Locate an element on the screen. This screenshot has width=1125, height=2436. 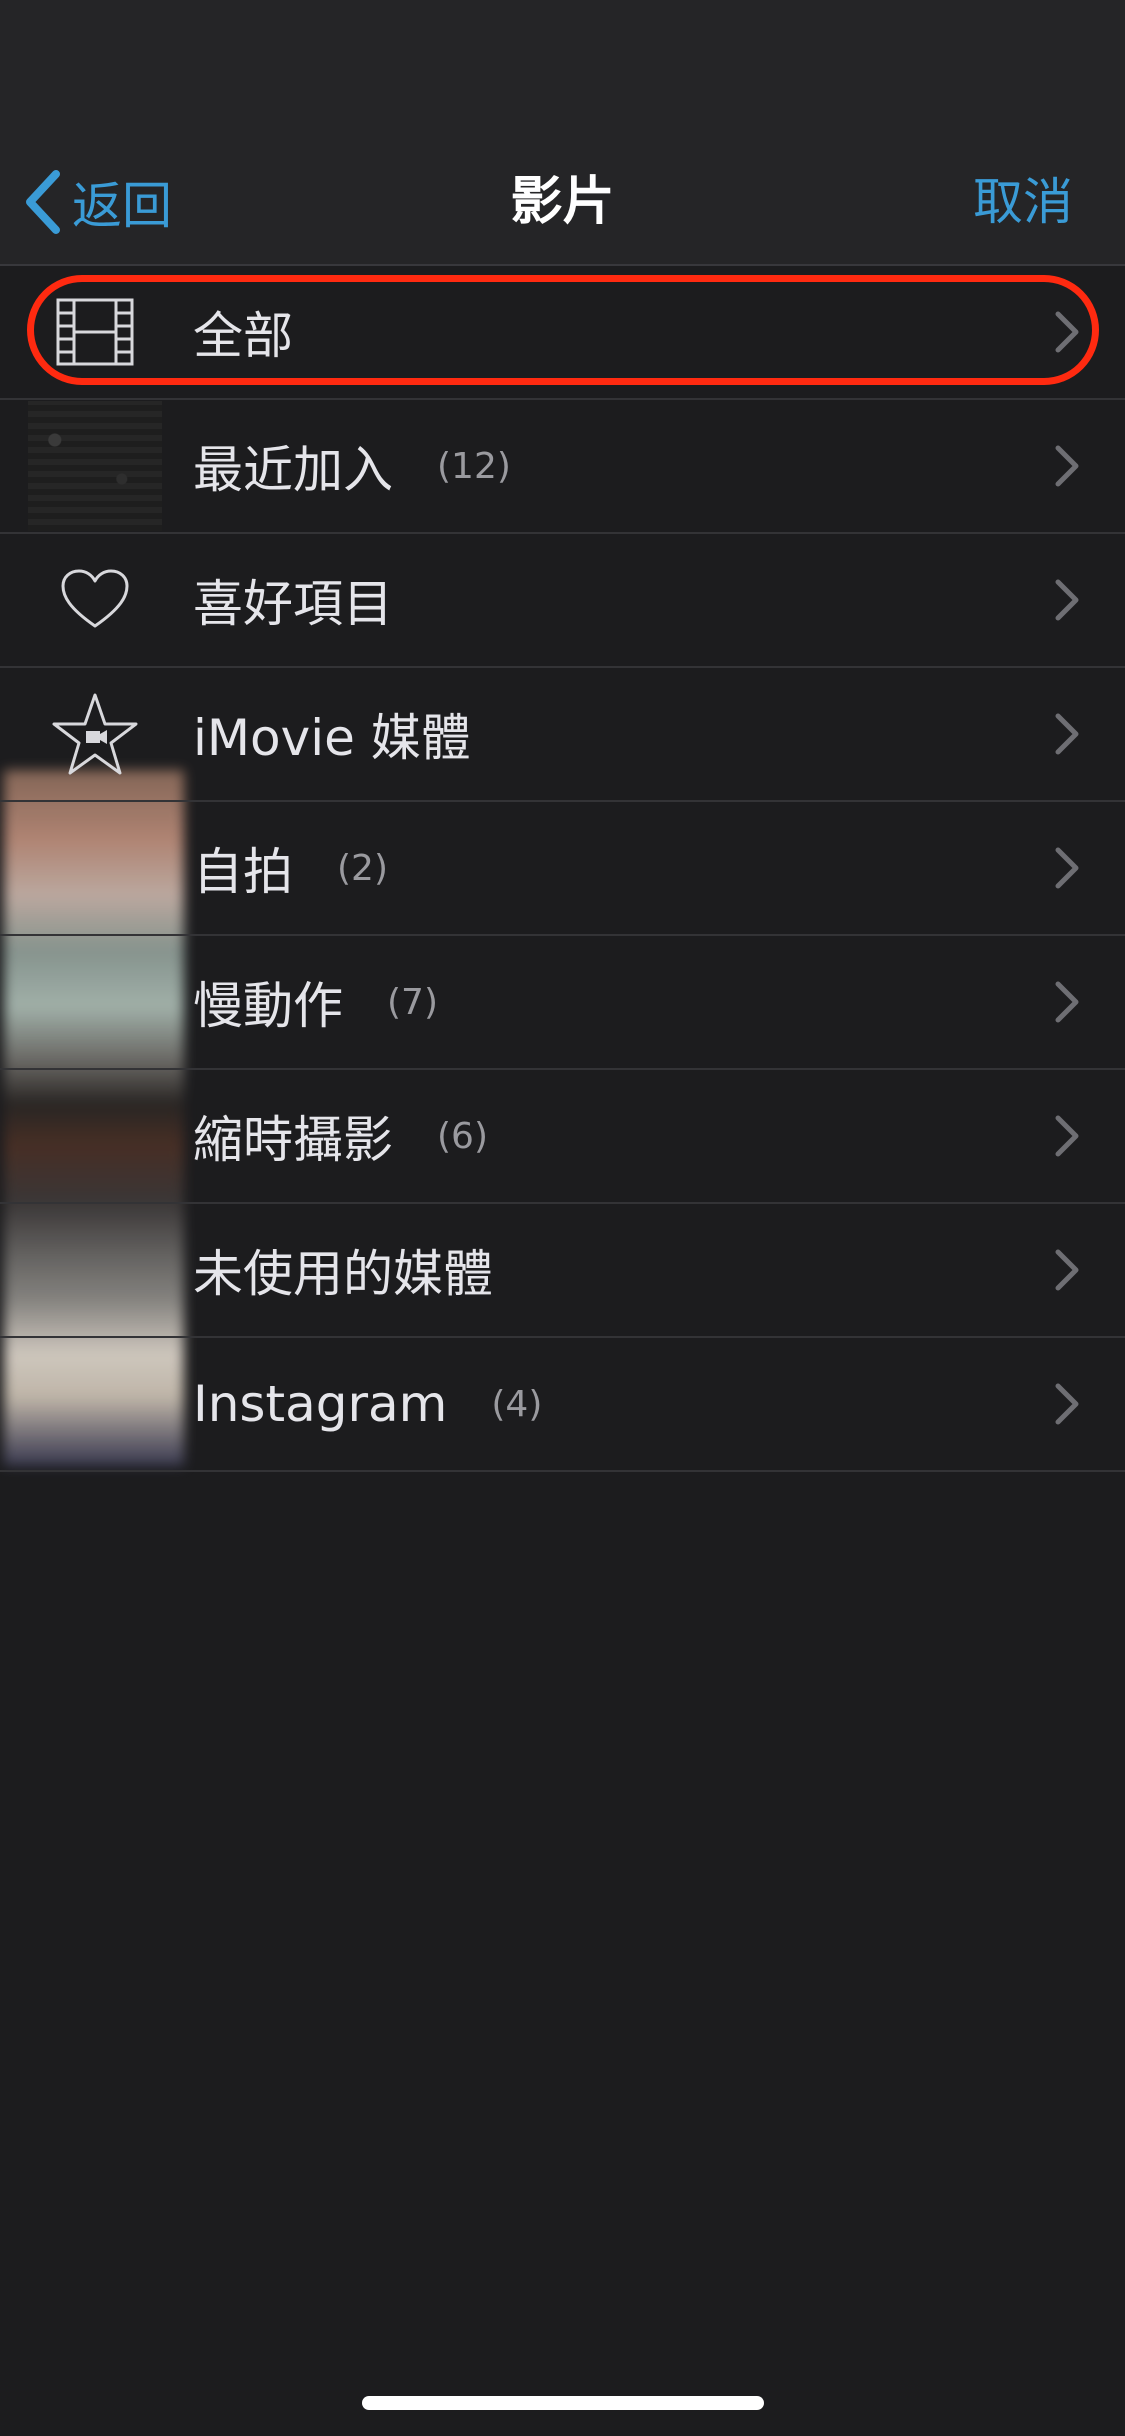
album-label: iMovie 媒體 is located at coordinates (332, 738).